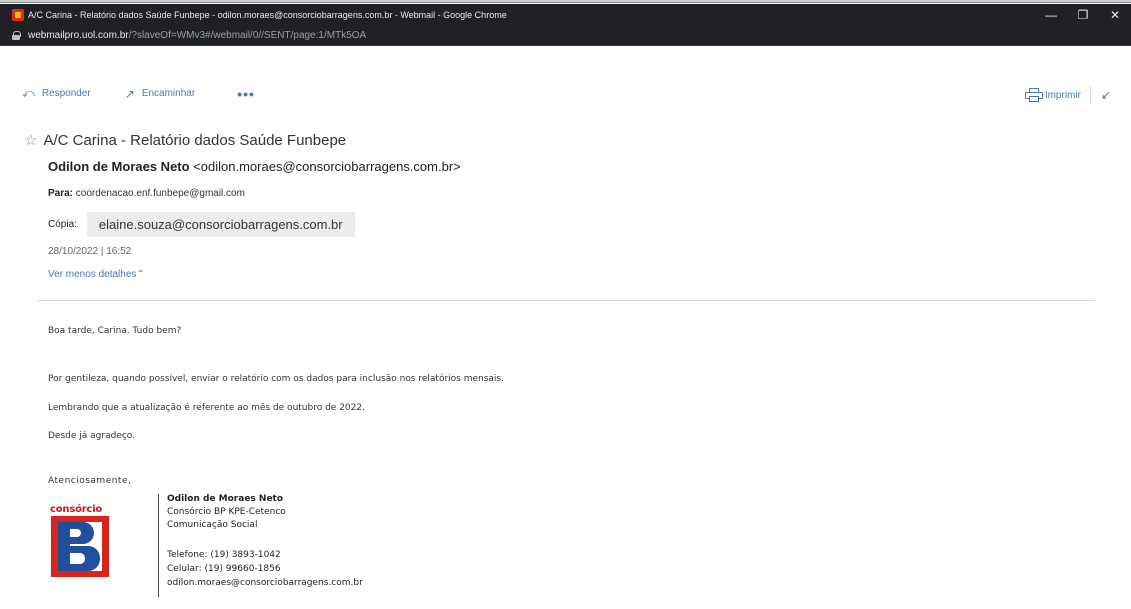 This screenshot has height=609, width=1131. I want to click on message-toolbar: ⤺ Responder ↗ Encaminhar ••• Imprimir ↙, so click(565, 84).